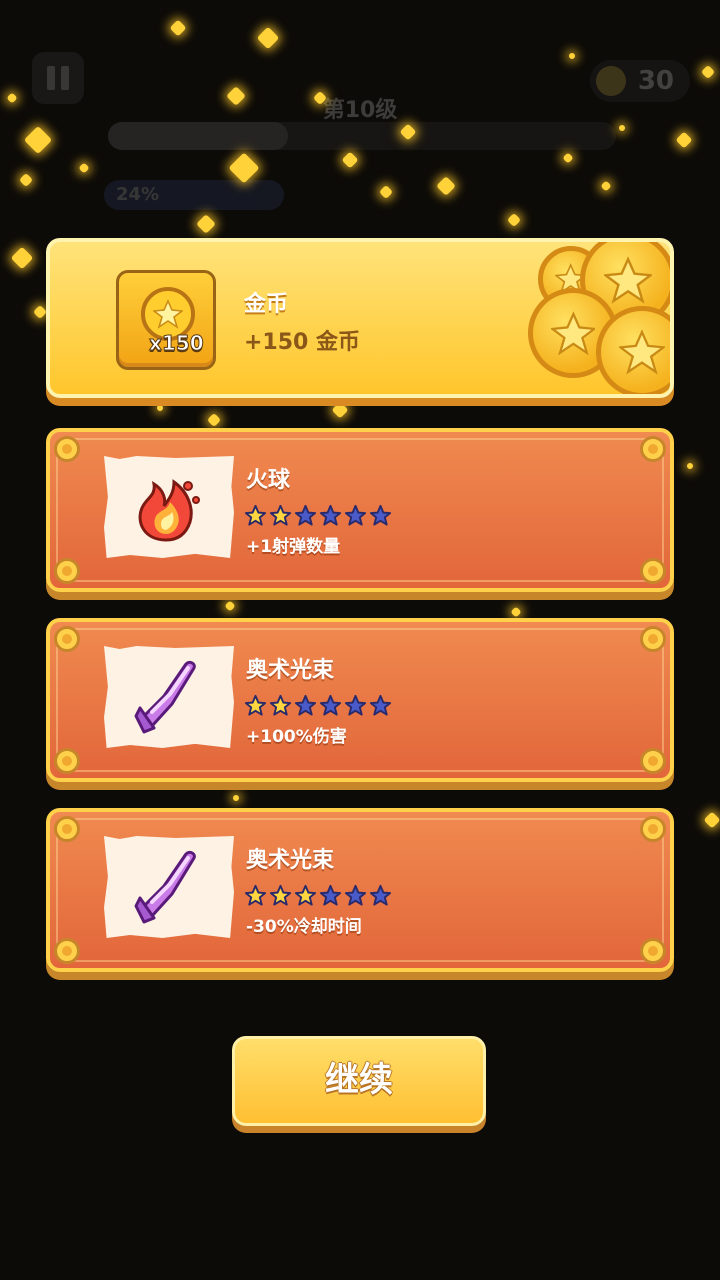  I want to click on coin-pile-icon, so click(633, 350).